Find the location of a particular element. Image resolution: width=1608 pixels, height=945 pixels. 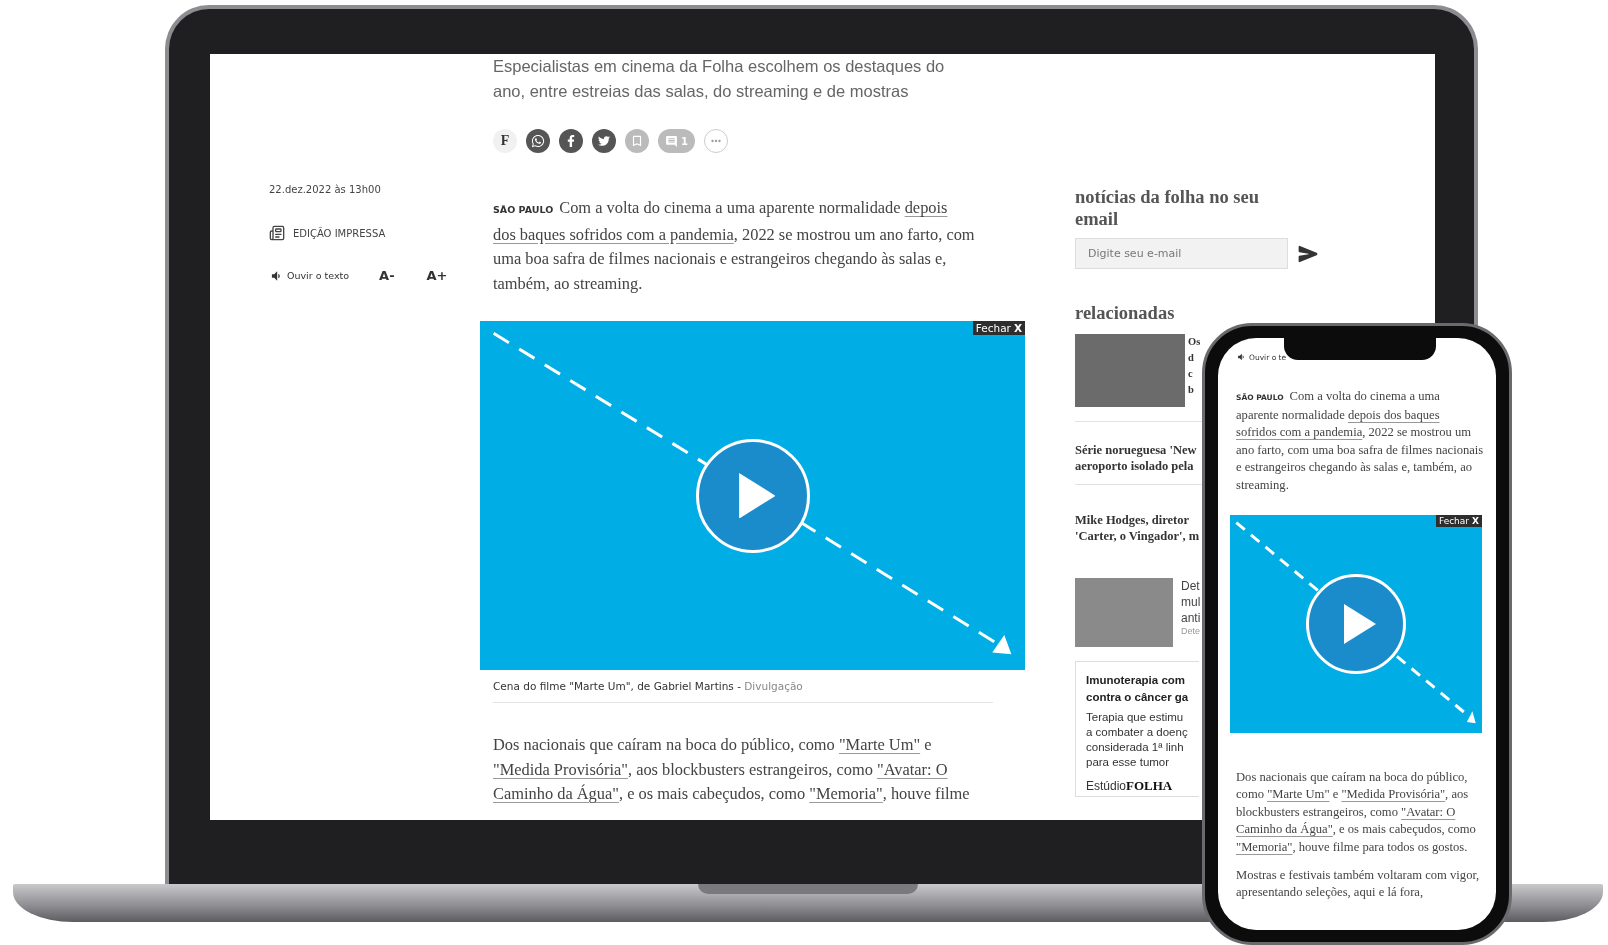

whatsapp-icon is located at coordinates (538, 141).